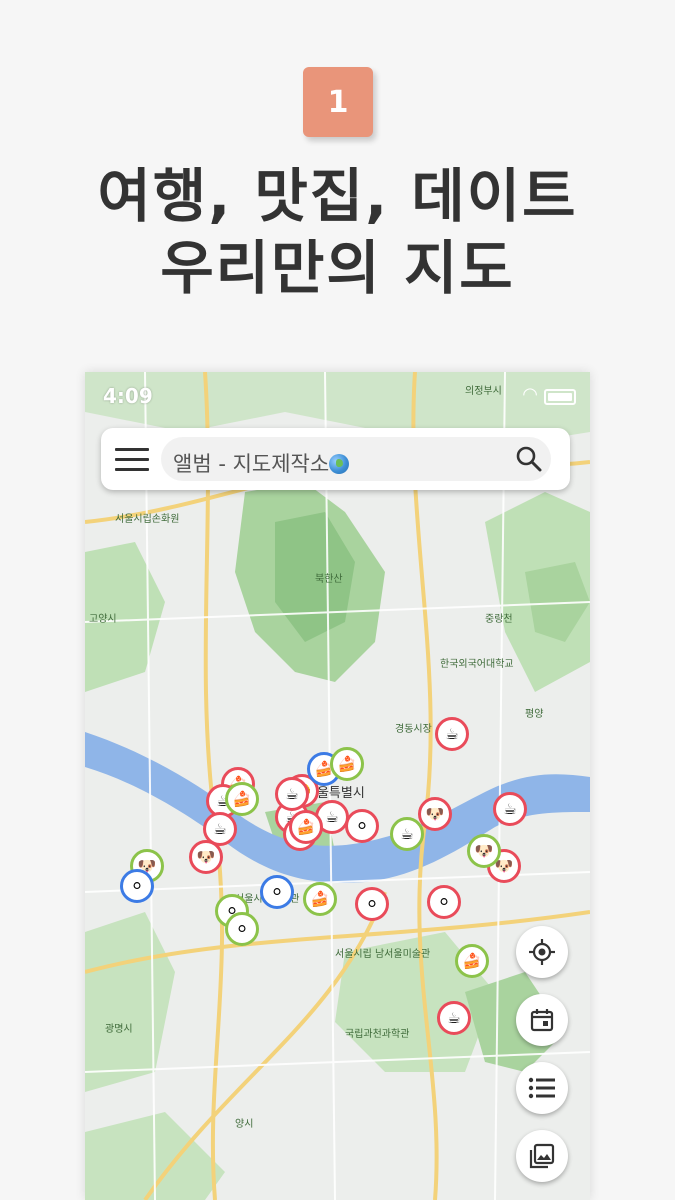  Describe the element at coordinates (244, 1124) in the screenshot. I see `map-label: 양시` at that location.